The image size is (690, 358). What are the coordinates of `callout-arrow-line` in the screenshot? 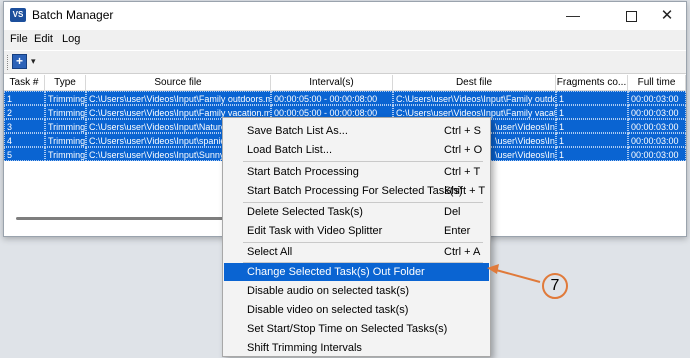 It's located at (518, 276).